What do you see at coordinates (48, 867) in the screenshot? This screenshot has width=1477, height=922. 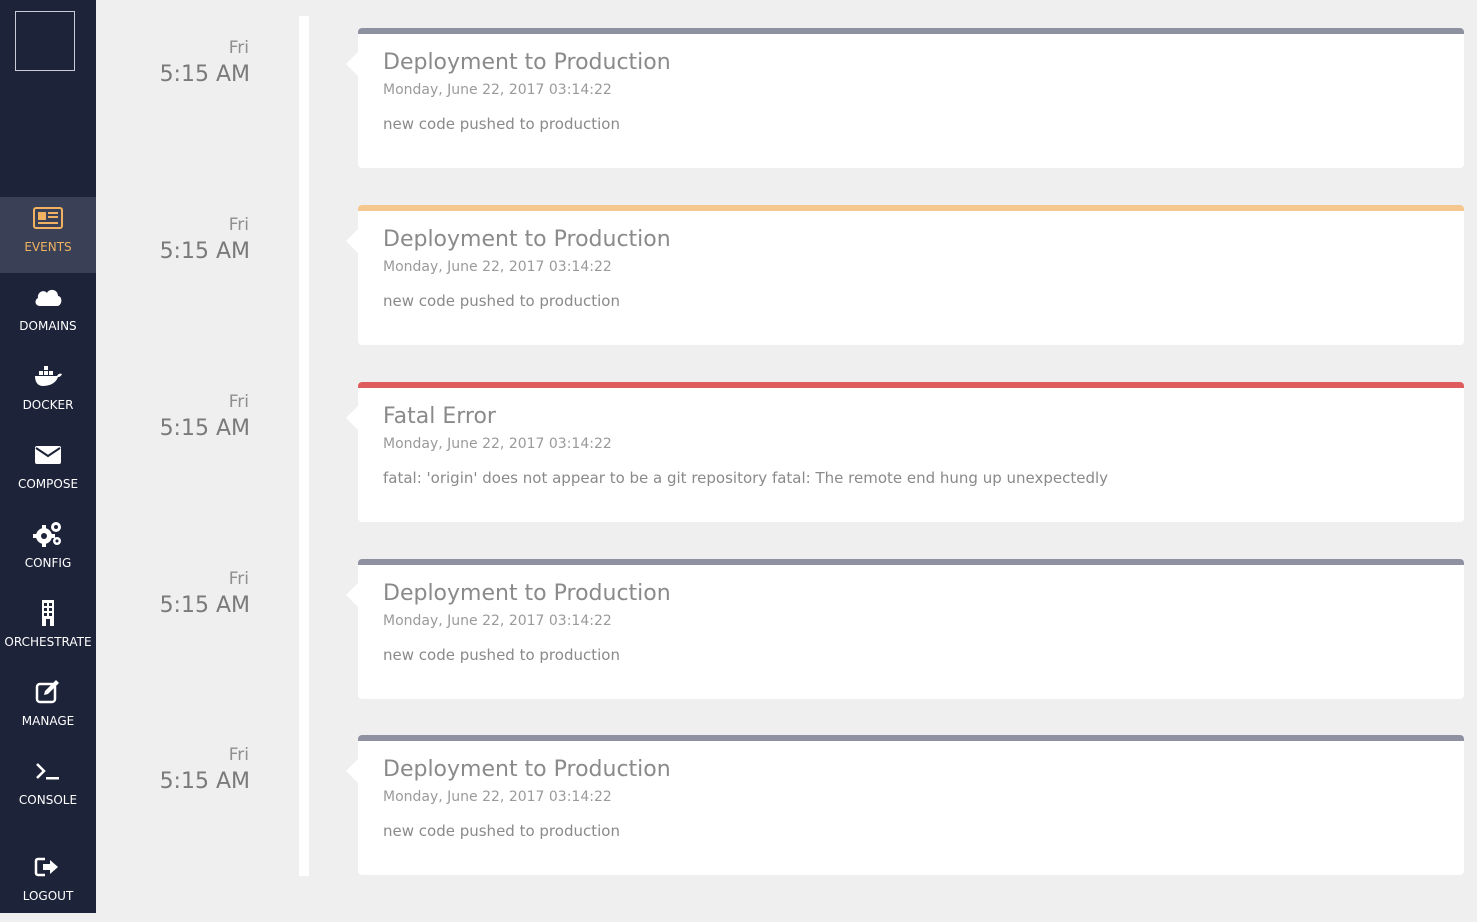 I see `sign-out-icon` at bounding box center [48, 867].